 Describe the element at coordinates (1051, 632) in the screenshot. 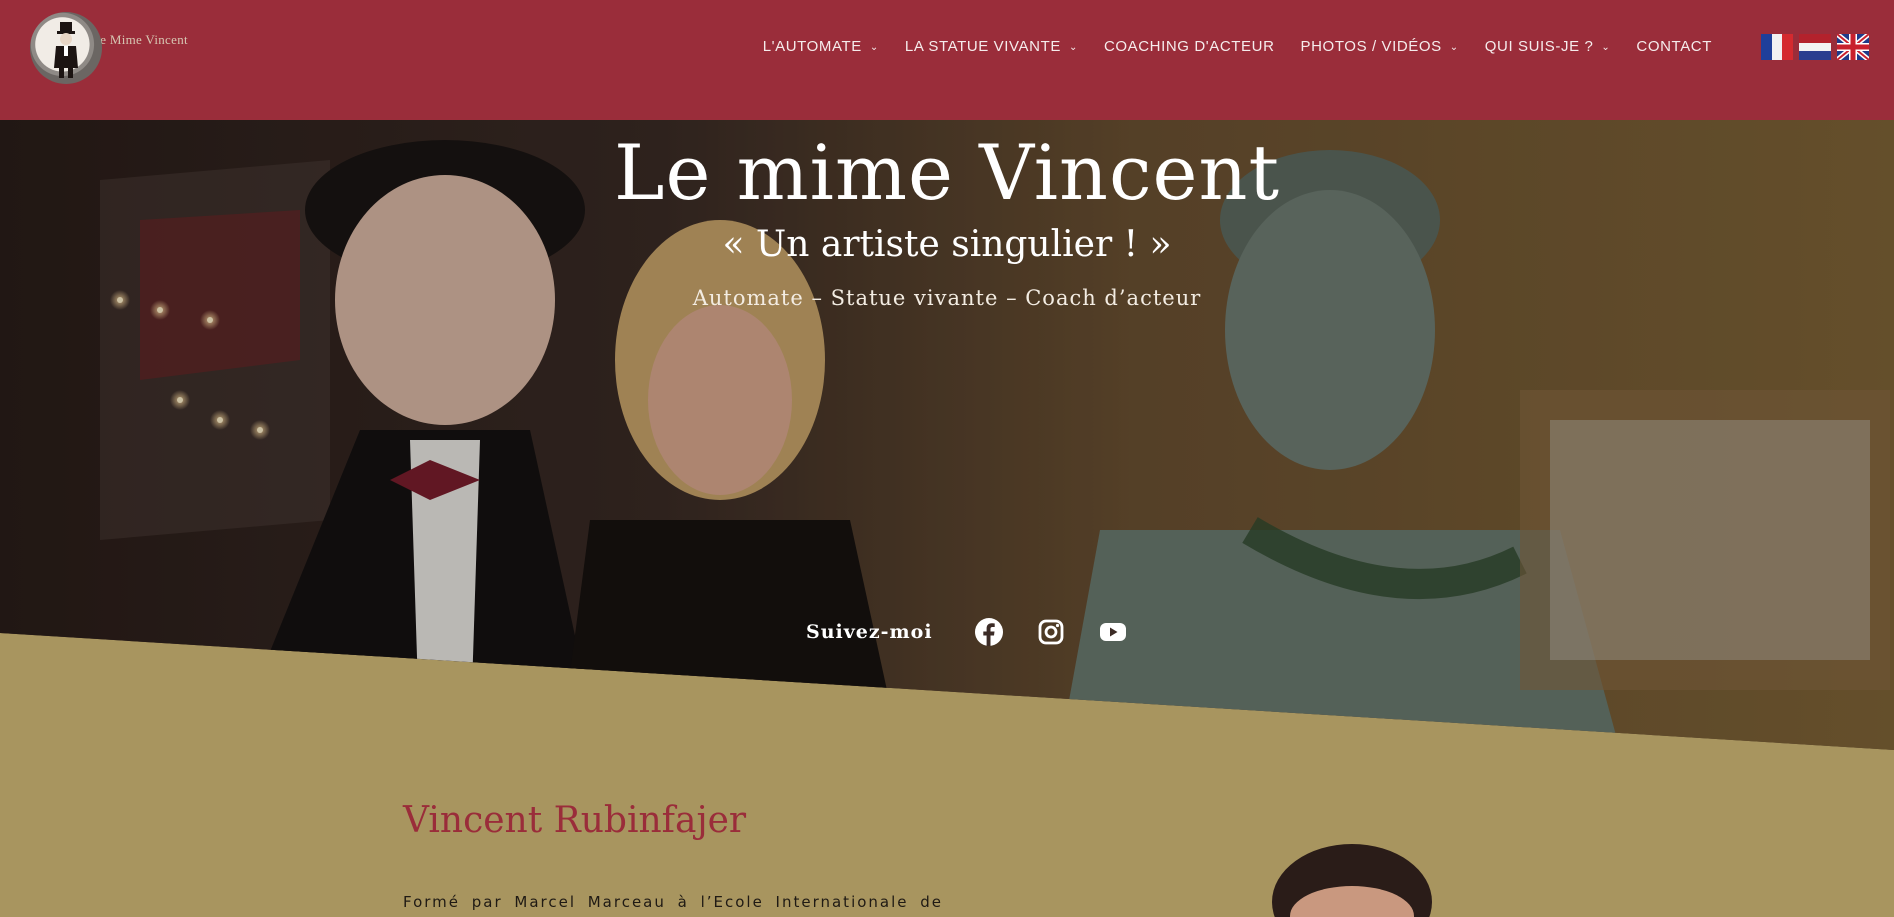

I see `instagram-icon` at that location.